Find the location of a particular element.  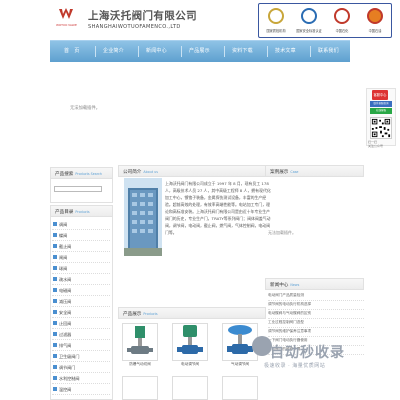

news-panel-title: 新闻中心 News is located at coordinates (284, 285).